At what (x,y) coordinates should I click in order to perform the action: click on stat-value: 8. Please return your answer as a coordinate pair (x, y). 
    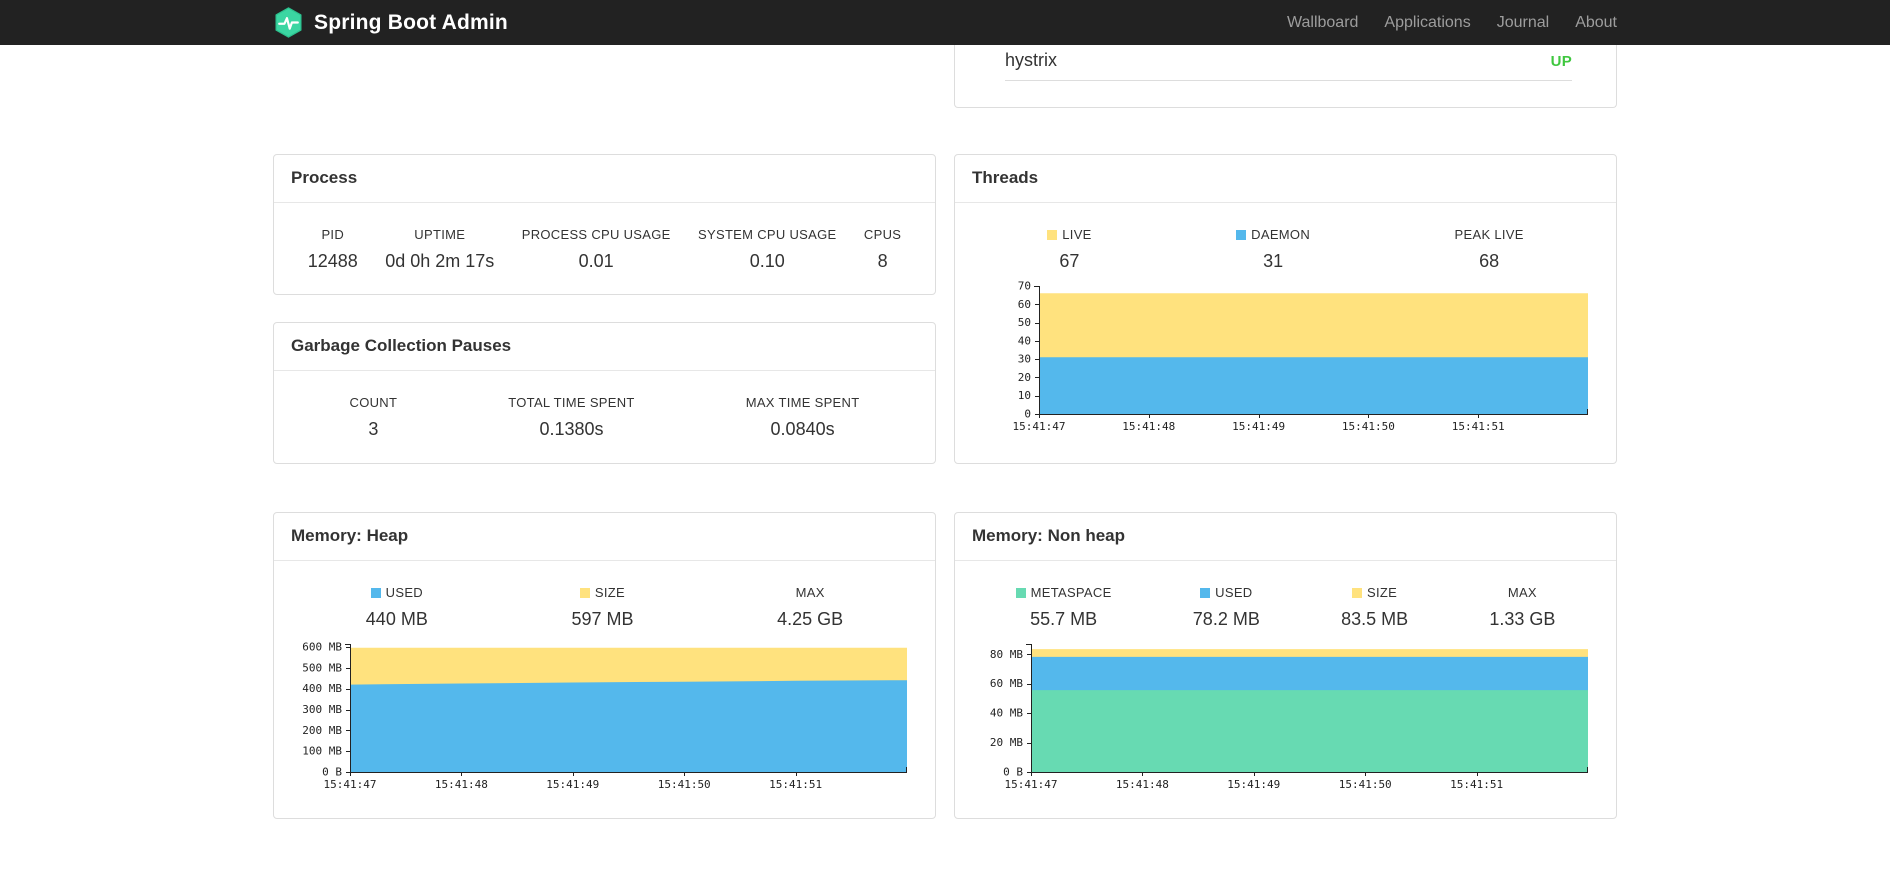
    Looking at the image, I should click on (882, 261).